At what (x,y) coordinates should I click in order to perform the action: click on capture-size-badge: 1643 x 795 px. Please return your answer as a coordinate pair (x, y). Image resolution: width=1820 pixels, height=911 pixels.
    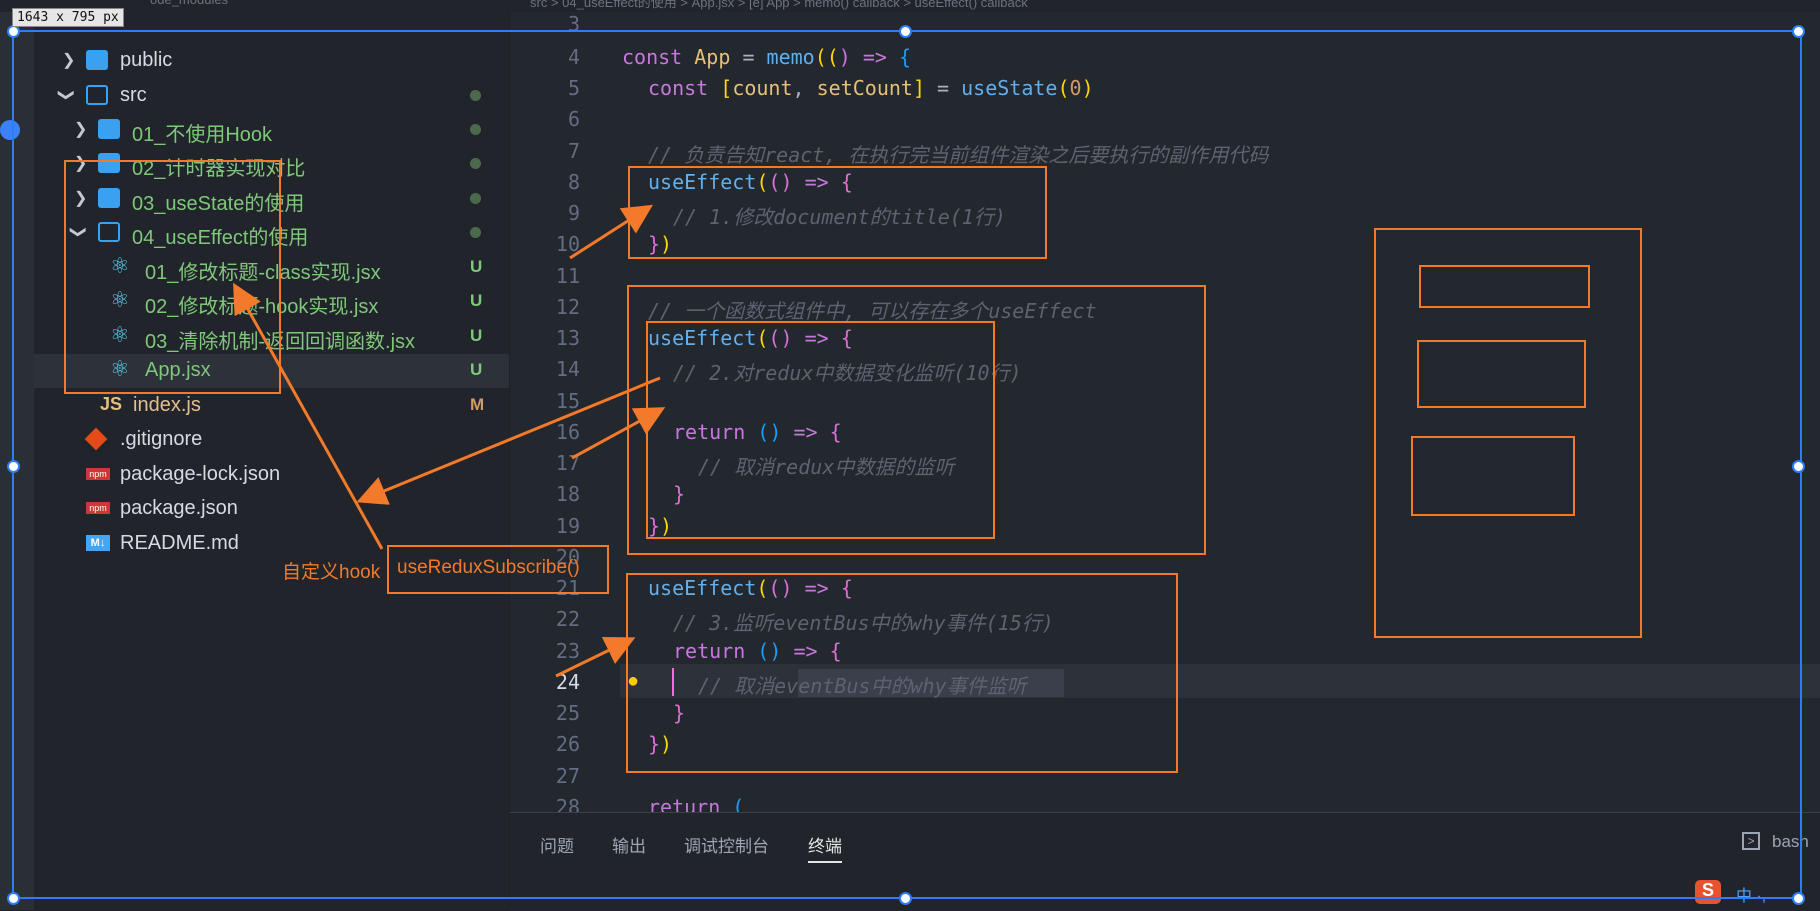
    Looking at the image, I should click on (68, 17).